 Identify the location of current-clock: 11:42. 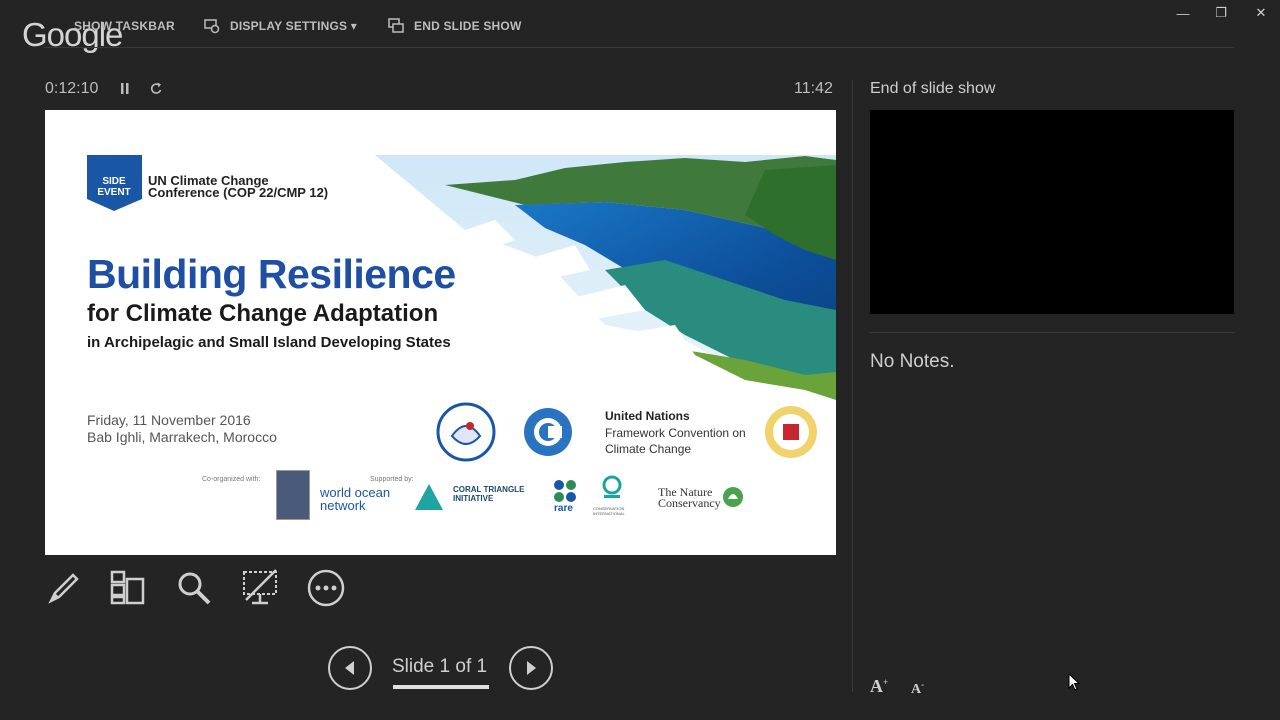
(813, 88).